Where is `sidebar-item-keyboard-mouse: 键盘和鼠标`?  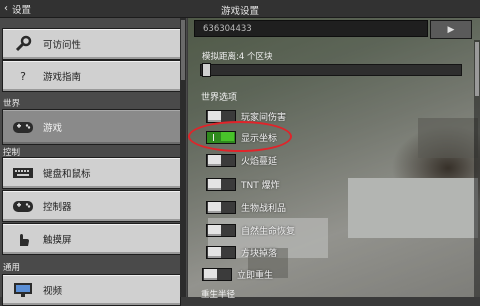
sidebar-item-keyboard-mouse: 键盘和鼠标 is located at coordinates (91, 173).